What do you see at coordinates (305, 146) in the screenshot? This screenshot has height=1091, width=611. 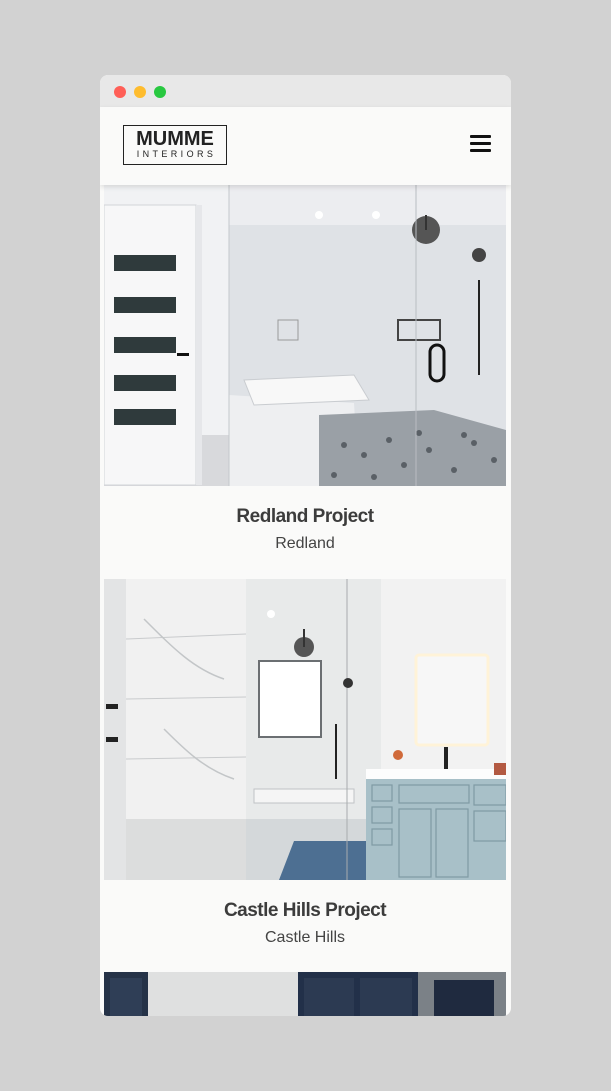 I see `site-header: MUMME INTERIORS` at bounding box center [305, 146].